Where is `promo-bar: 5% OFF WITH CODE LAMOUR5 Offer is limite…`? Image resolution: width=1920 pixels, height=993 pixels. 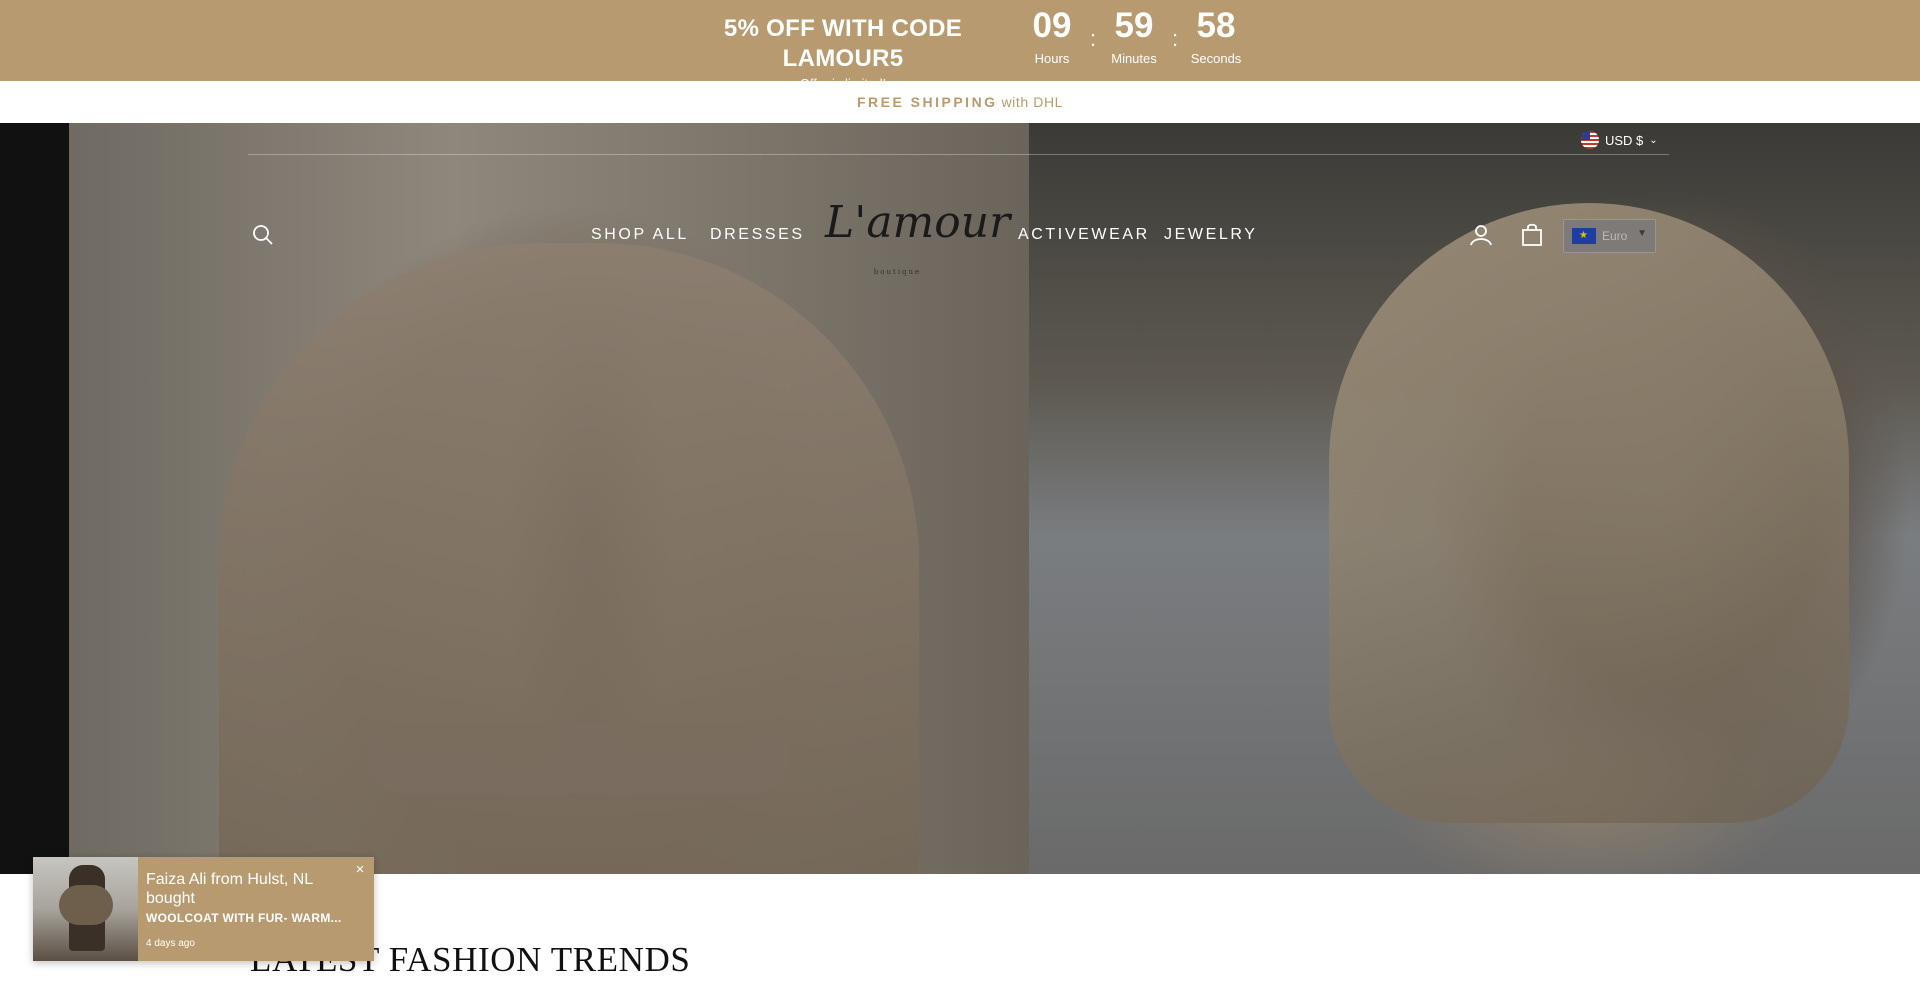 promo-bar: 5% OFF WITH CODE LAMOUR5 Offer is limite… is located at coordinates (960, 45).